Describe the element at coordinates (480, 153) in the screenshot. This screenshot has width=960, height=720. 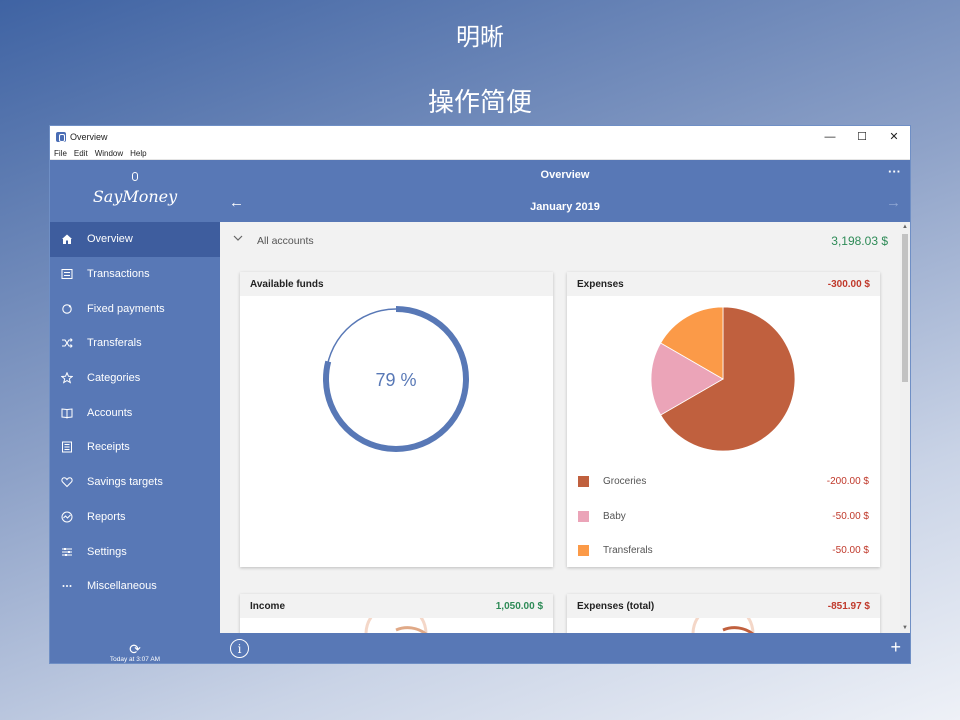
I see `menu-bar: File Edit Window Help` at that location.